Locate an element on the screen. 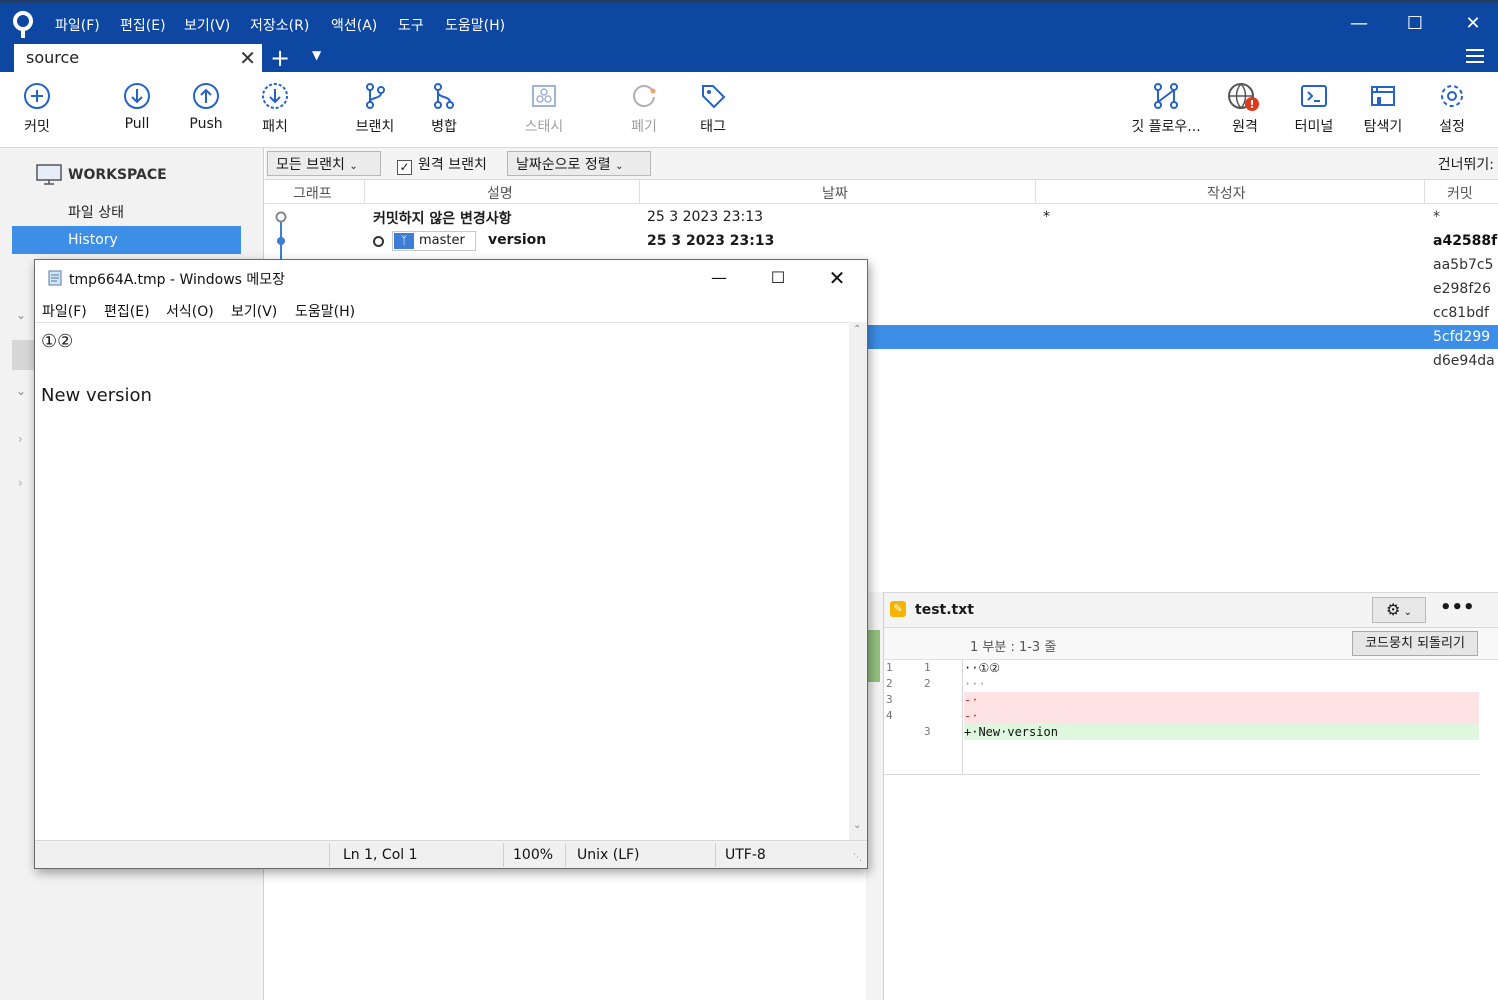 The image size is (1498, 1000). hunk-end-divider is located at coordinates (1182, 774).